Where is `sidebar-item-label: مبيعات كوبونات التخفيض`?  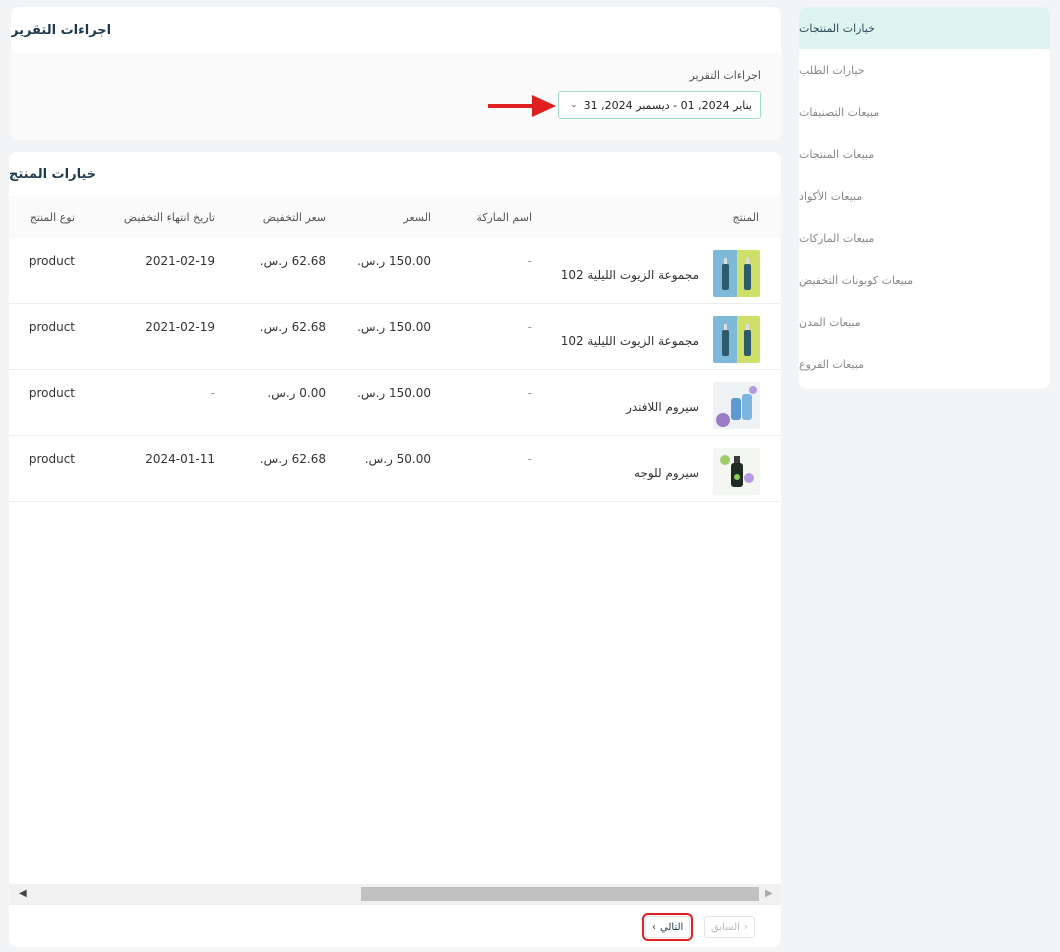
sidebar-item-label: مبيعات كوبونات التخفيض is located at coordinates (856, 280).